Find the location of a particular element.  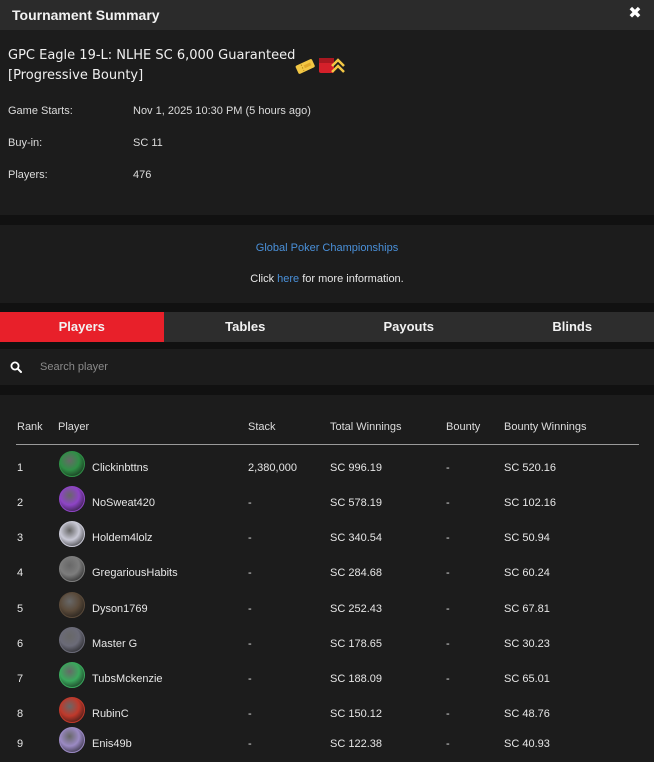

player-name-cell: GregariousHabits is located at coordinates (135, 573).